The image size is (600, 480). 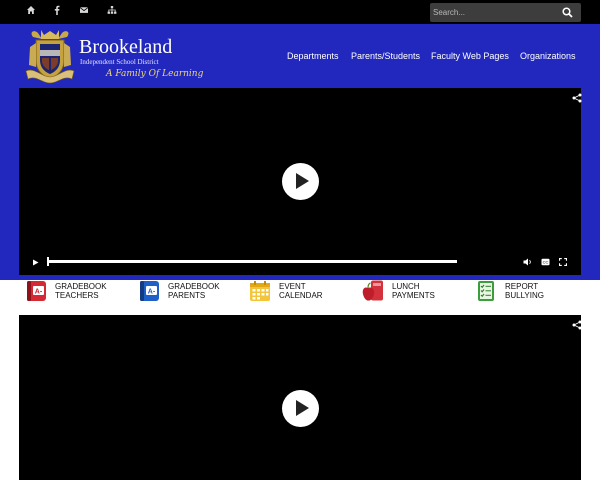 I want to click on quick-link-label: REPORT BULLYING, so click(x=524, y=291).